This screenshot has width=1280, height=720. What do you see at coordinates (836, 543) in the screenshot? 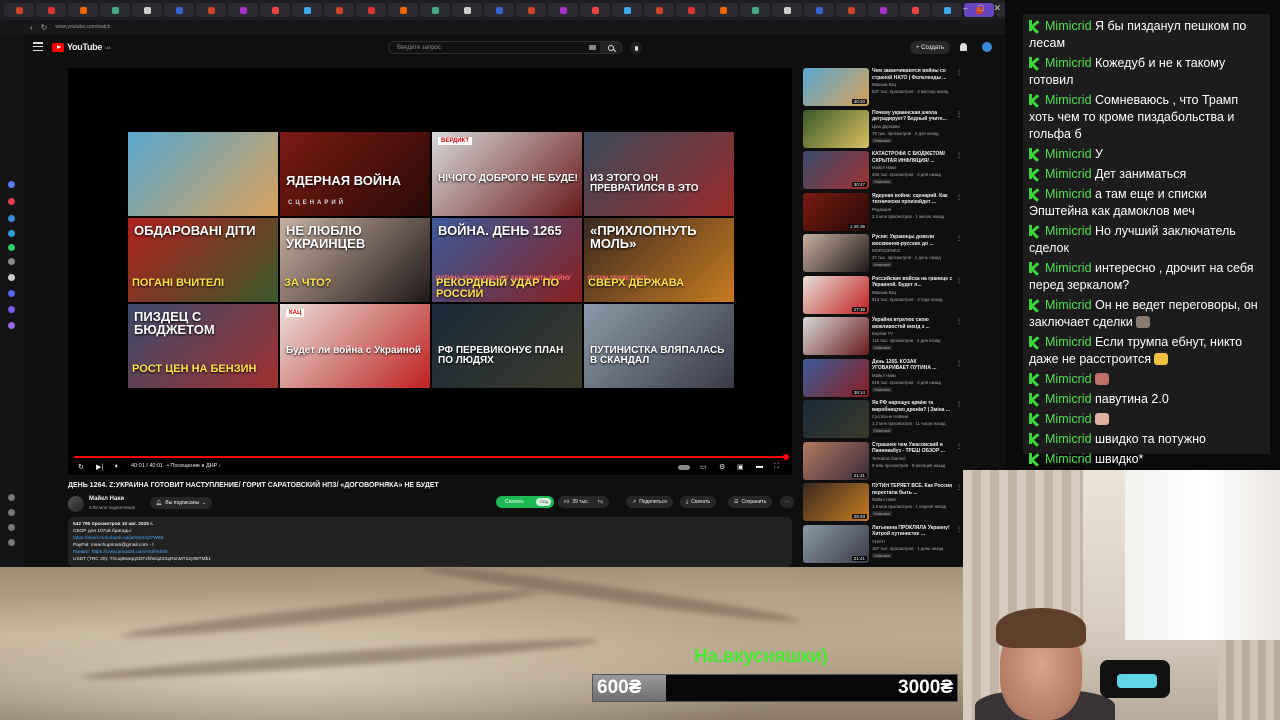
I see `recommendation-thumbnail: 21:41` at bounding box center [836, 543].